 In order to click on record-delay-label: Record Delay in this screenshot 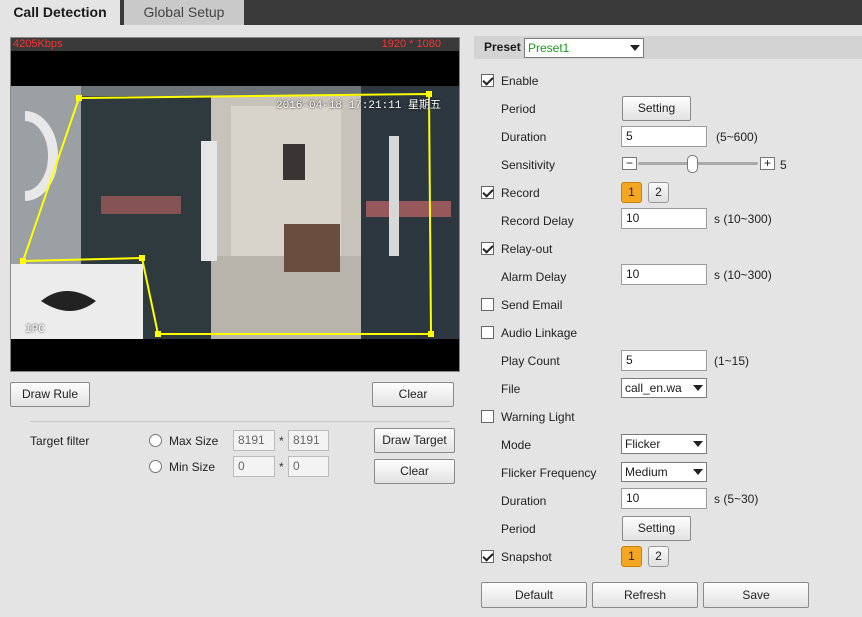, I will do `click(537, 221)`.